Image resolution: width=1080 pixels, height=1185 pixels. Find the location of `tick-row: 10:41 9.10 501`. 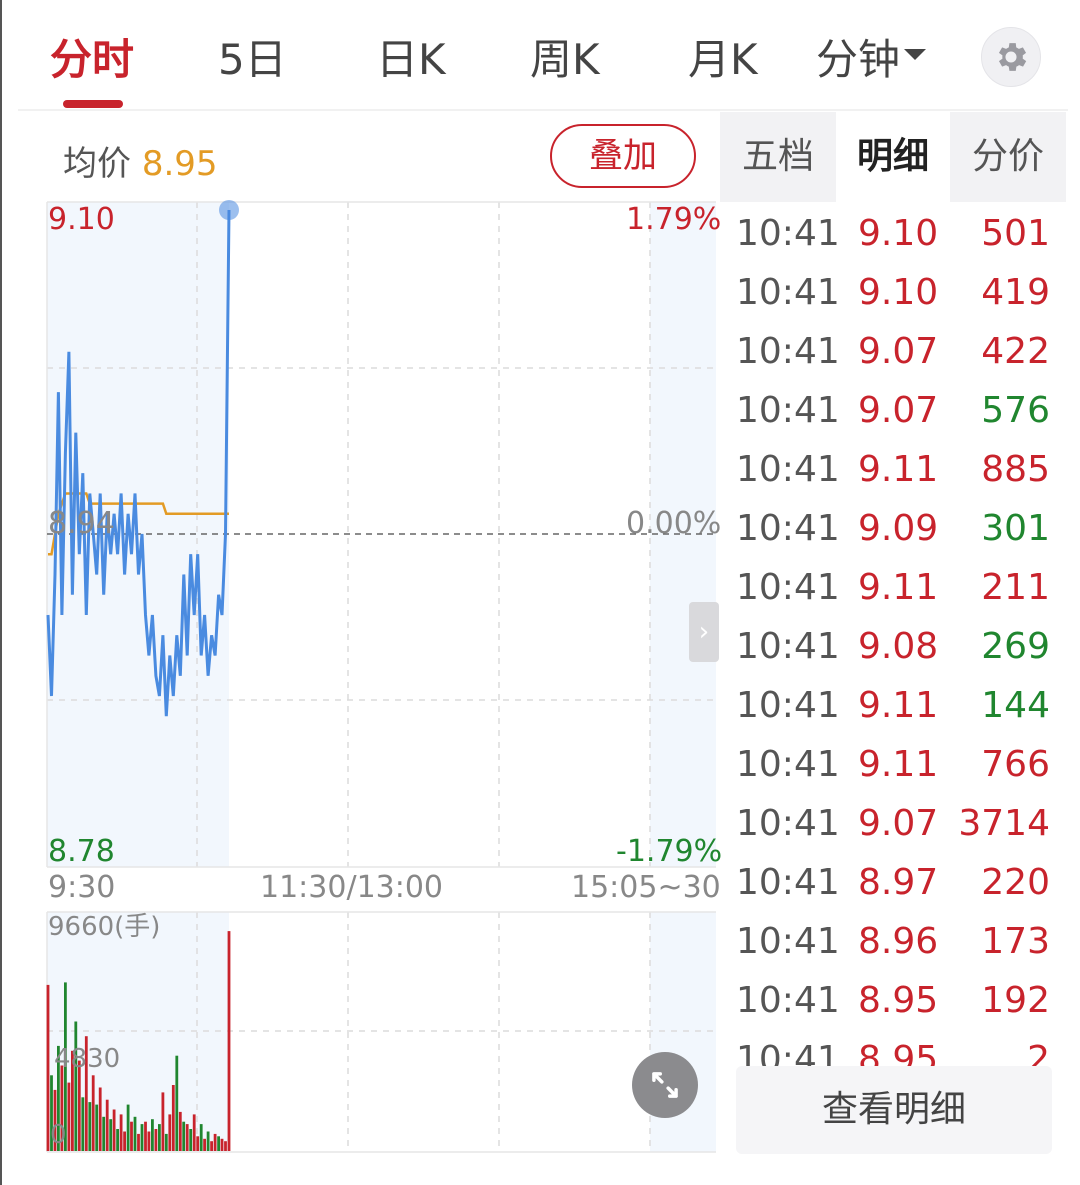

tick-row: 10:41 9.10 501 is located at coordinates (890, 242).